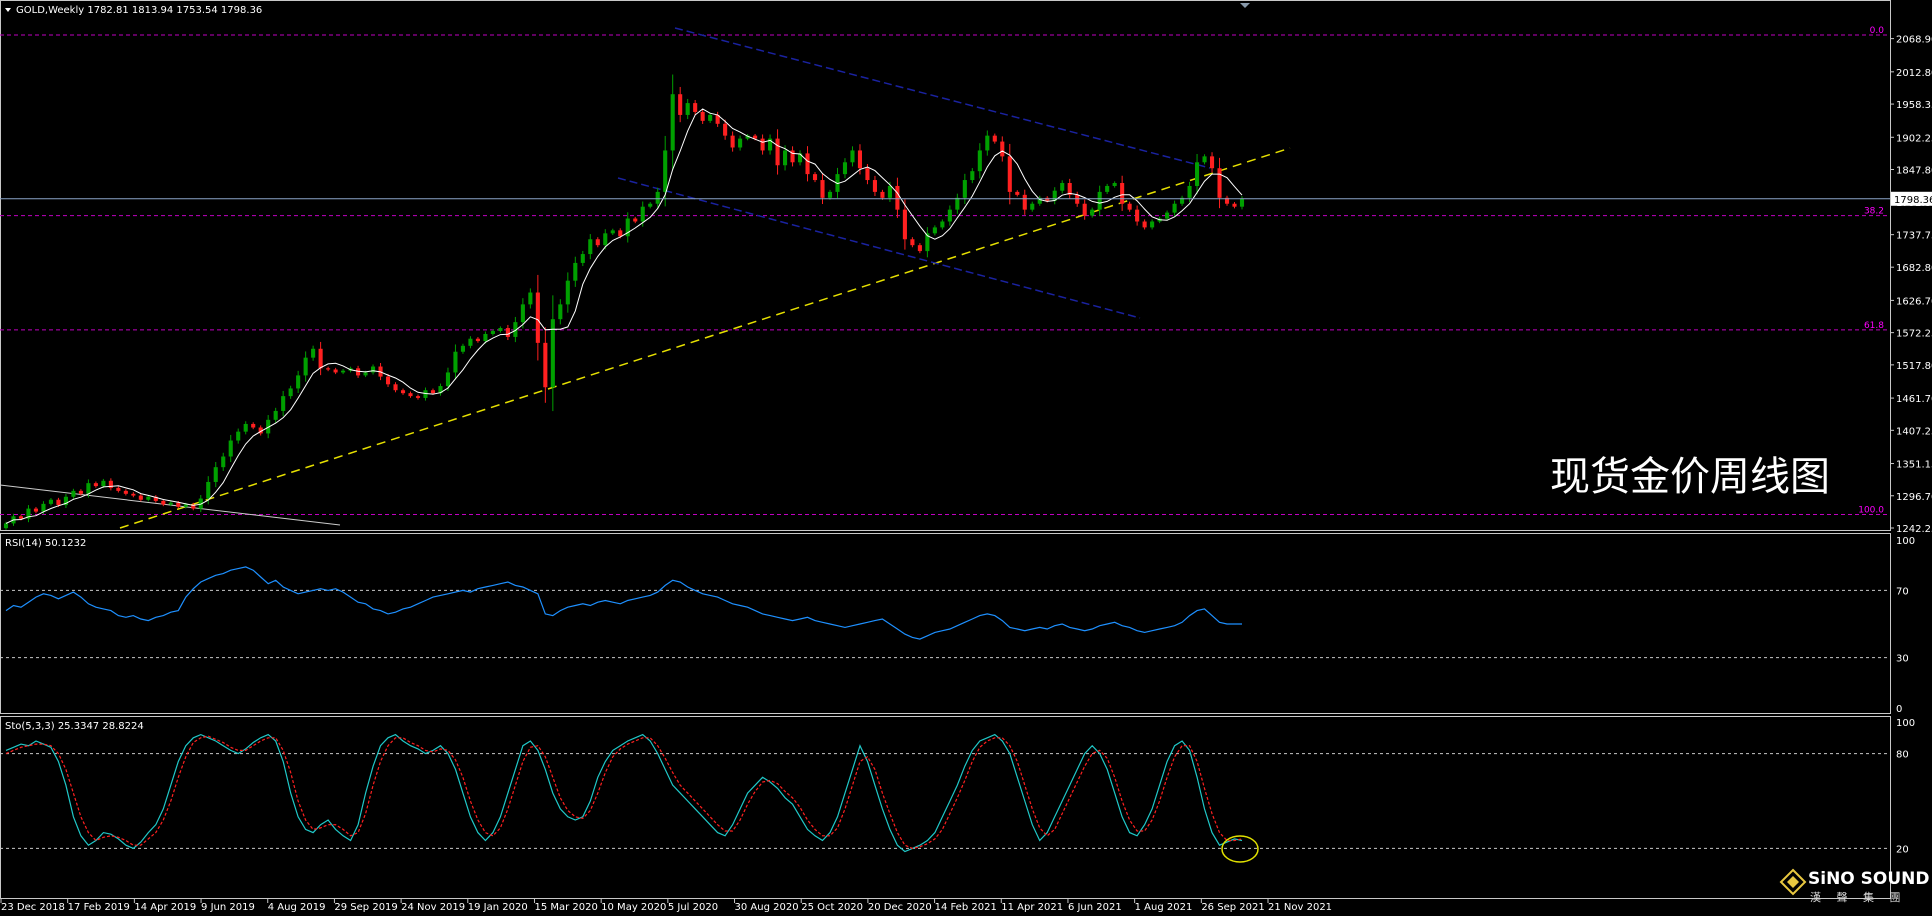 Image resolution: width=1932 pixels, height=916 pixels. I want to click on time-tick-label: 4 Aug 2019, so click(297, 907).